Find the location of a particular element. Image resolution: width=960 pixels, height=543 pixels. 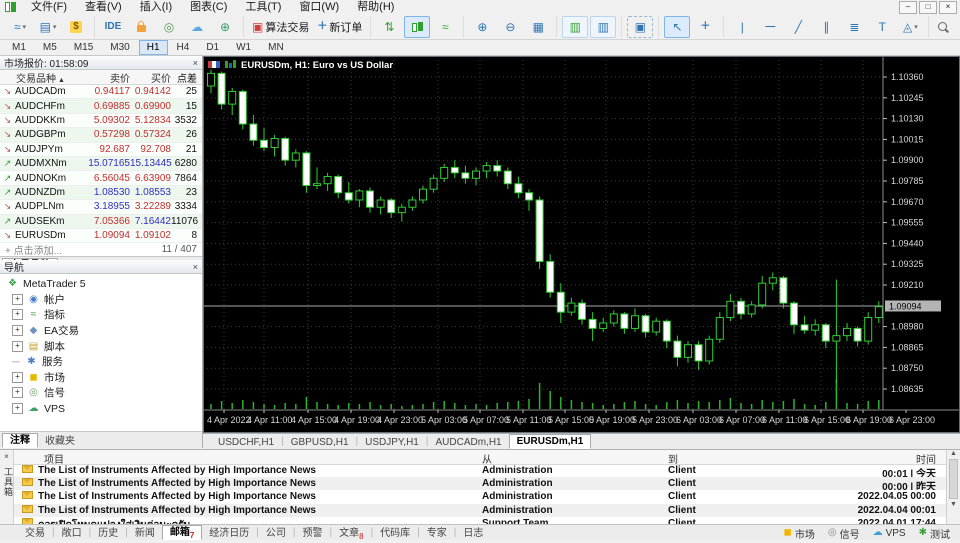

timeframe-H4: H4 is located at coordinates (183, 47).